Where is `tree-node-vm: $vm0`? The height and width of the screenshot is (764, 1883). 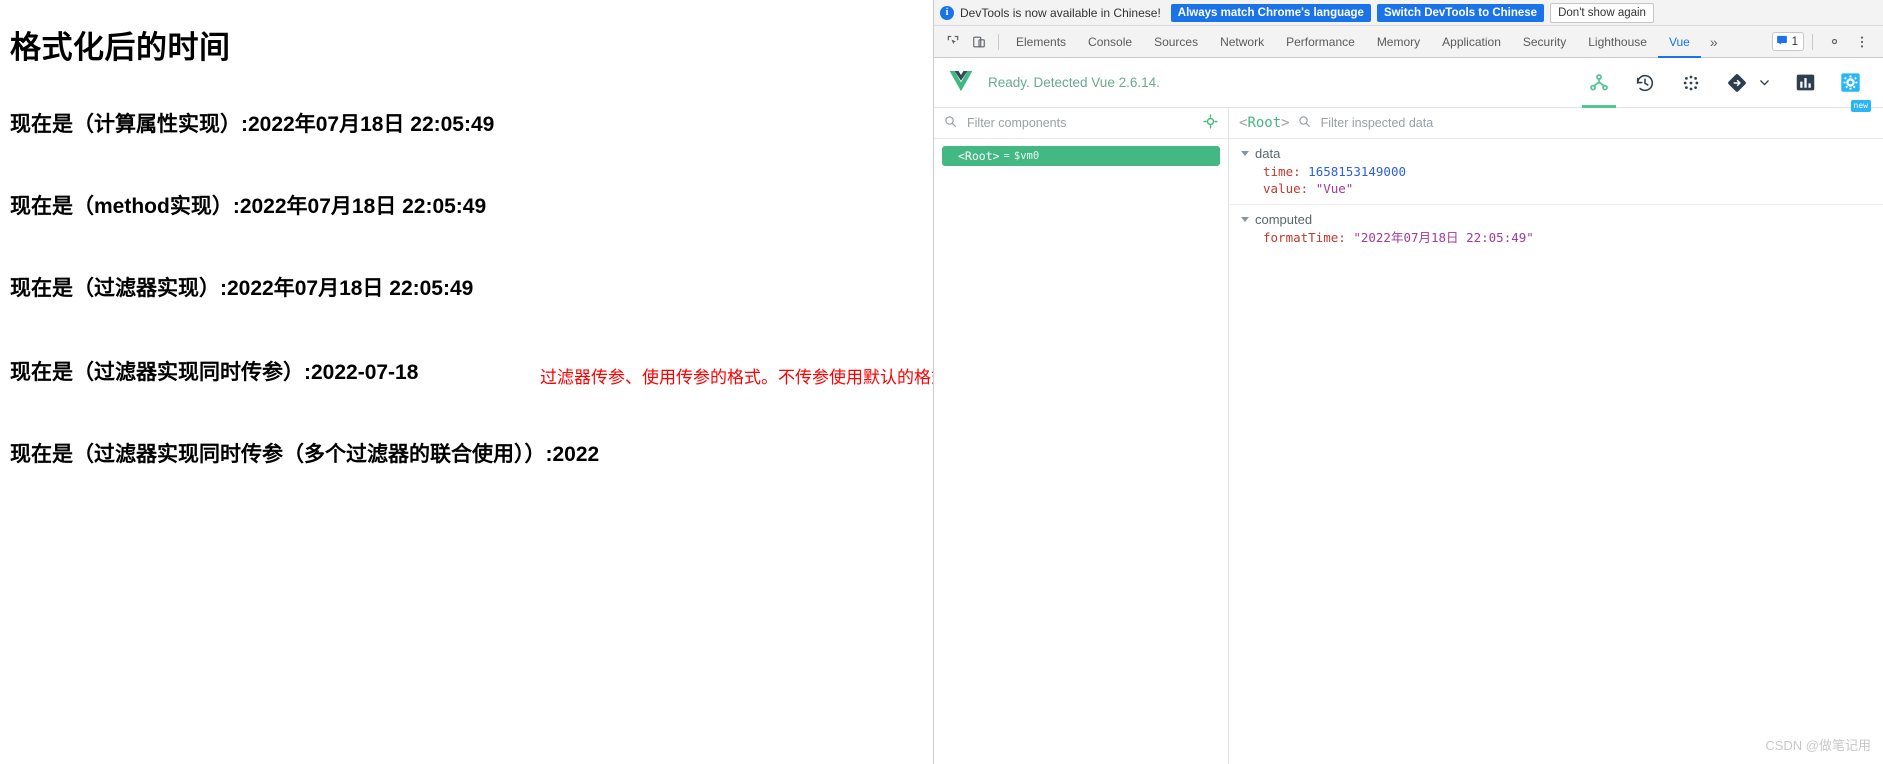 tree-node-vm: $vm0 is located at coordinates (1026, 156).